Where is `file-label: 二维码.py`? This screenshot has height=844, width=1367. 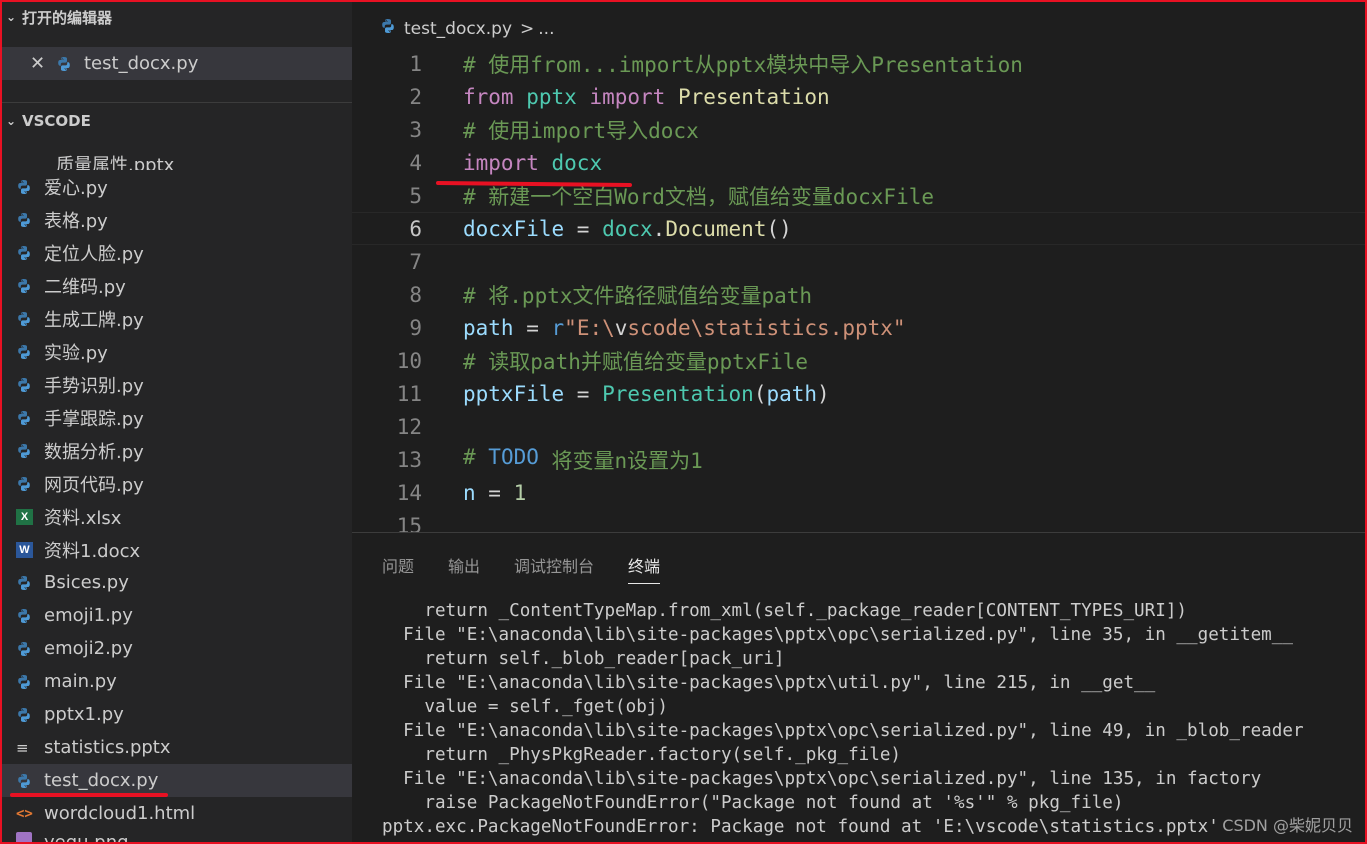
file-label: 二维码.py is located at coordinates (85, 287).